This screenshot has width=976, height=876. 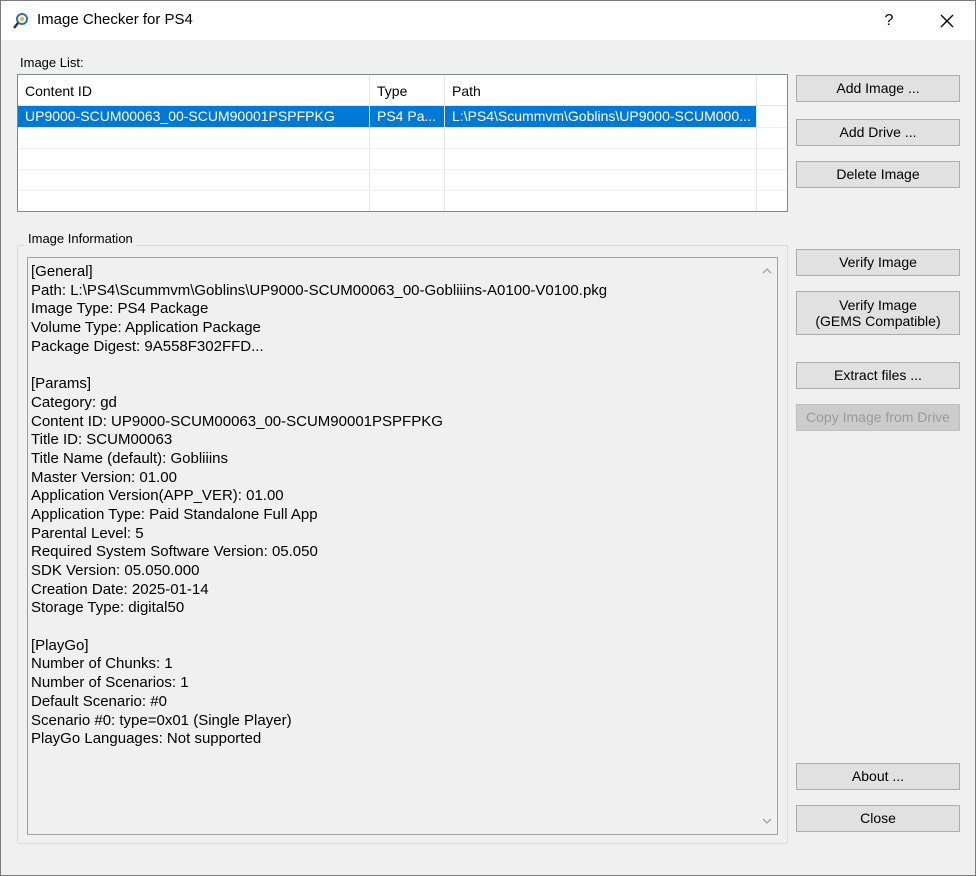 I want to click on info-line: Image Type: PS4 Package, so click(x=120, y=309).